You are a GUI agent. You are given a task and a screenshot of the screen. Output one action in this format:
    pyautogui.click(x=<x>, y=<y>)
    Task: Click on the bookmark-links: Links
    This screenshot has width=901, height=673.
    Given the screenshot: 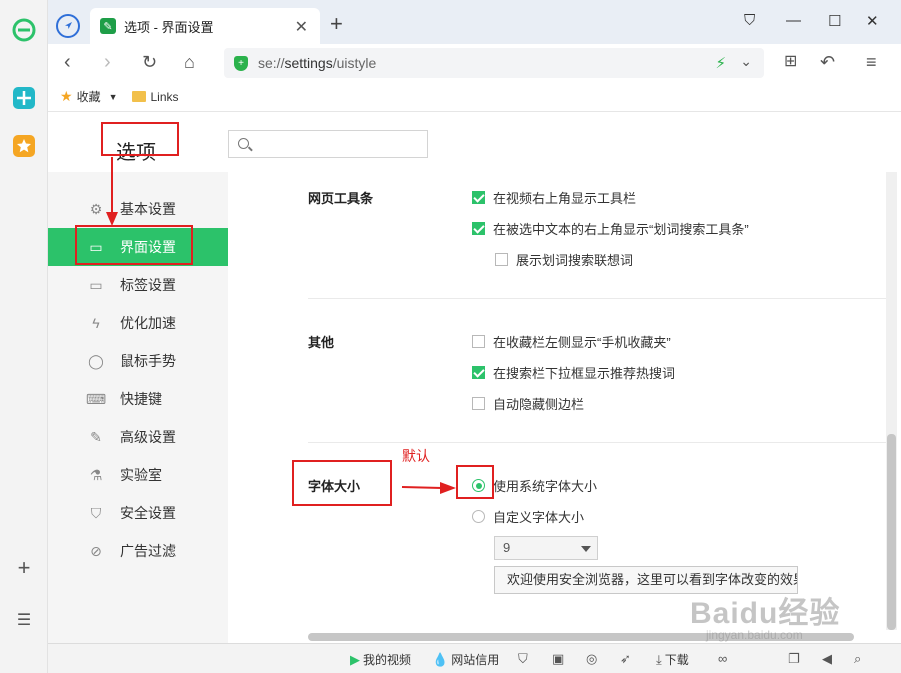 What is the action you would take?
    pyautogui.click(x=155, y=97)
    